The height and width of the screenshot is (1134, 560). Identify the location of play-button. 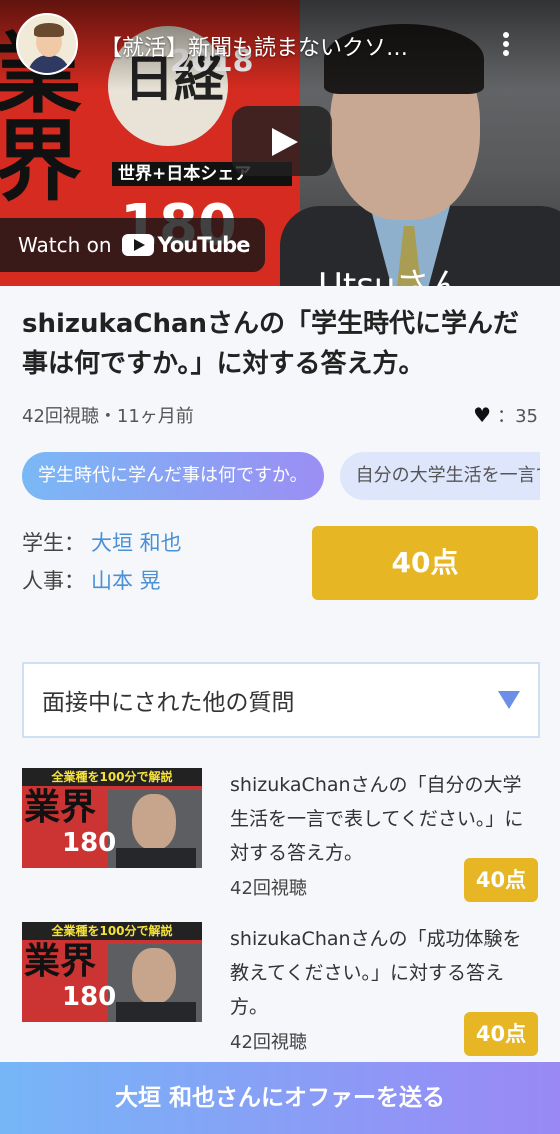
(282, 141).